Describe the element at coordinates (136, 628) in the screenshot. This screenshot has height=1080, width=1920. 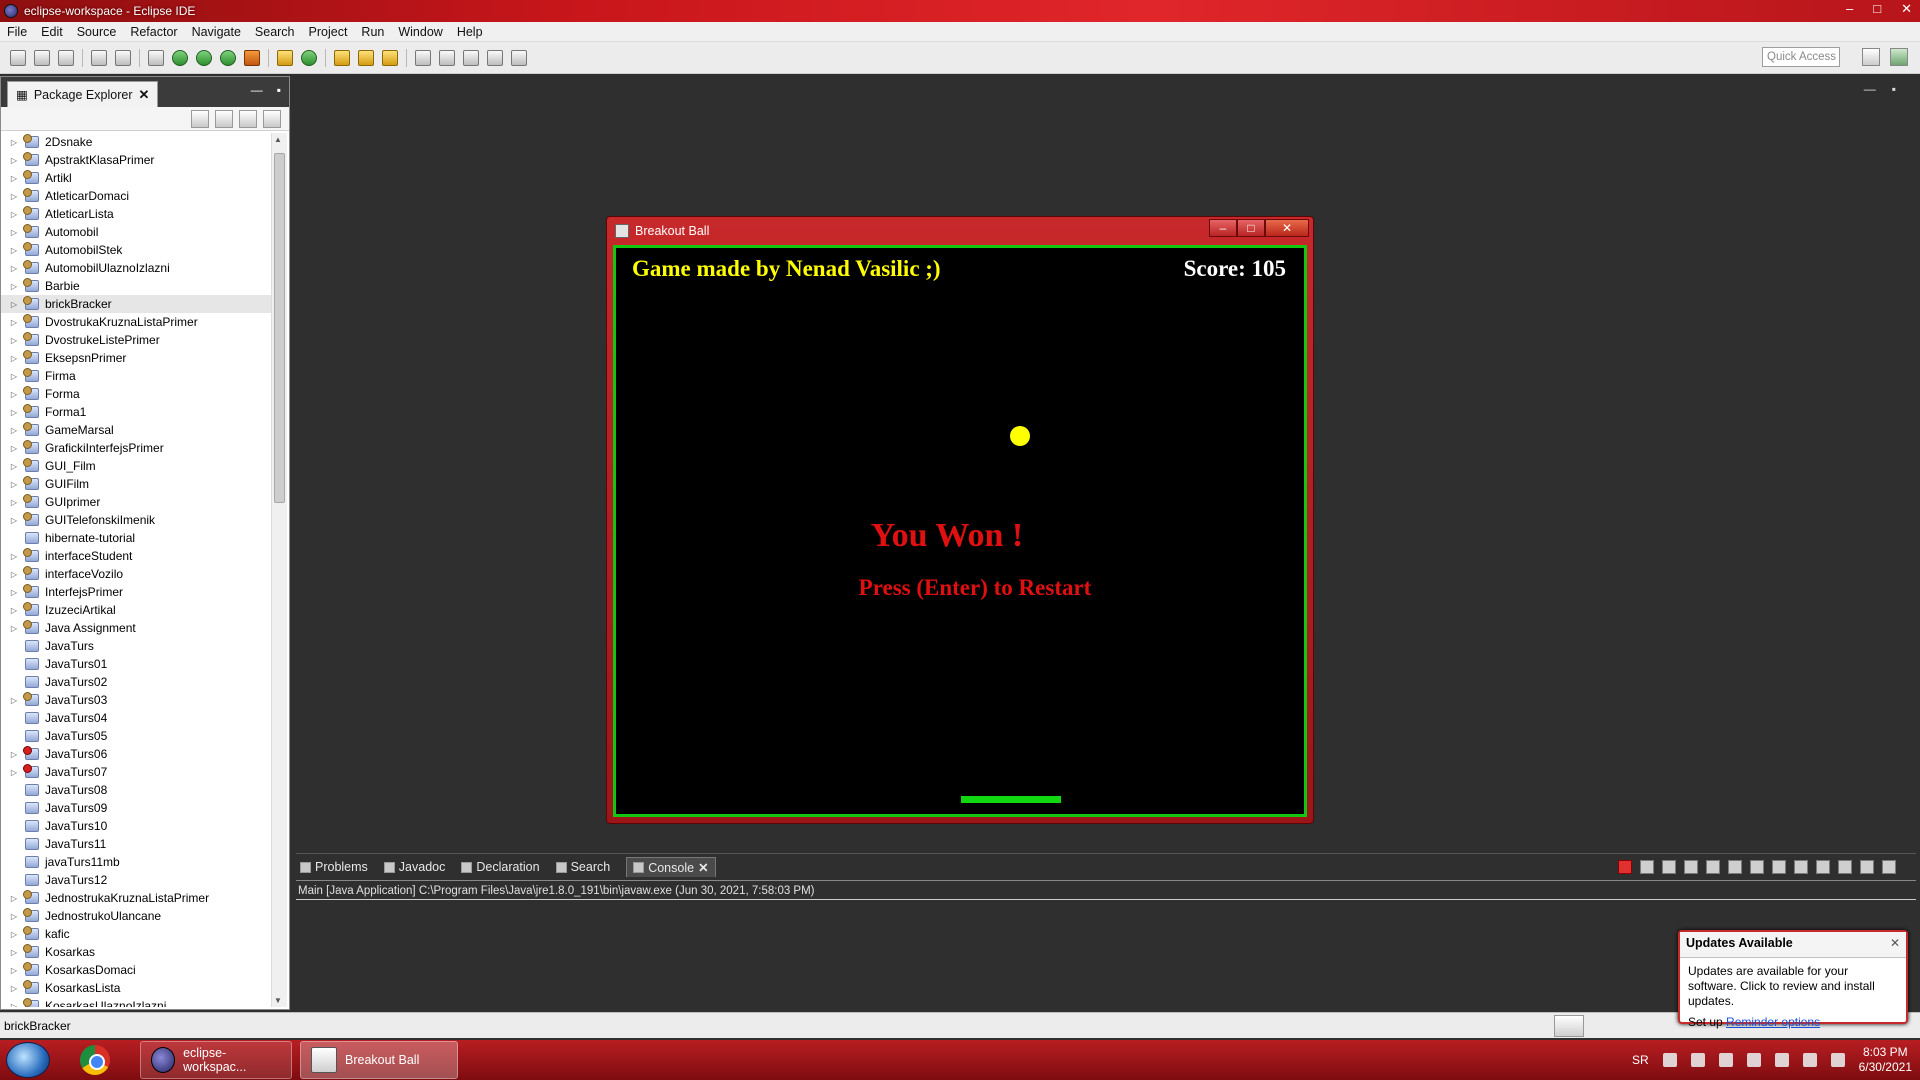
I see `project-item: ▷ Java Assignment` at that location.